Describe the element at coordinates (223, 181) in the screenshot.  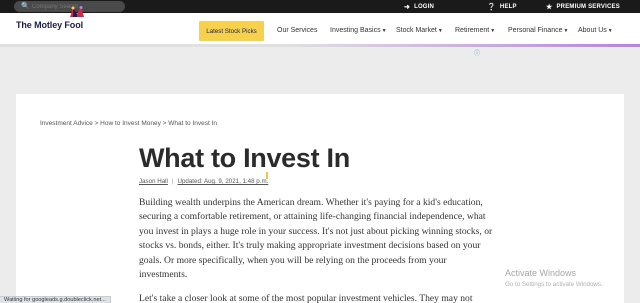
I see `updated-date: Updated: Aug. 9, 2021, 1:48 p.m.` at that location.